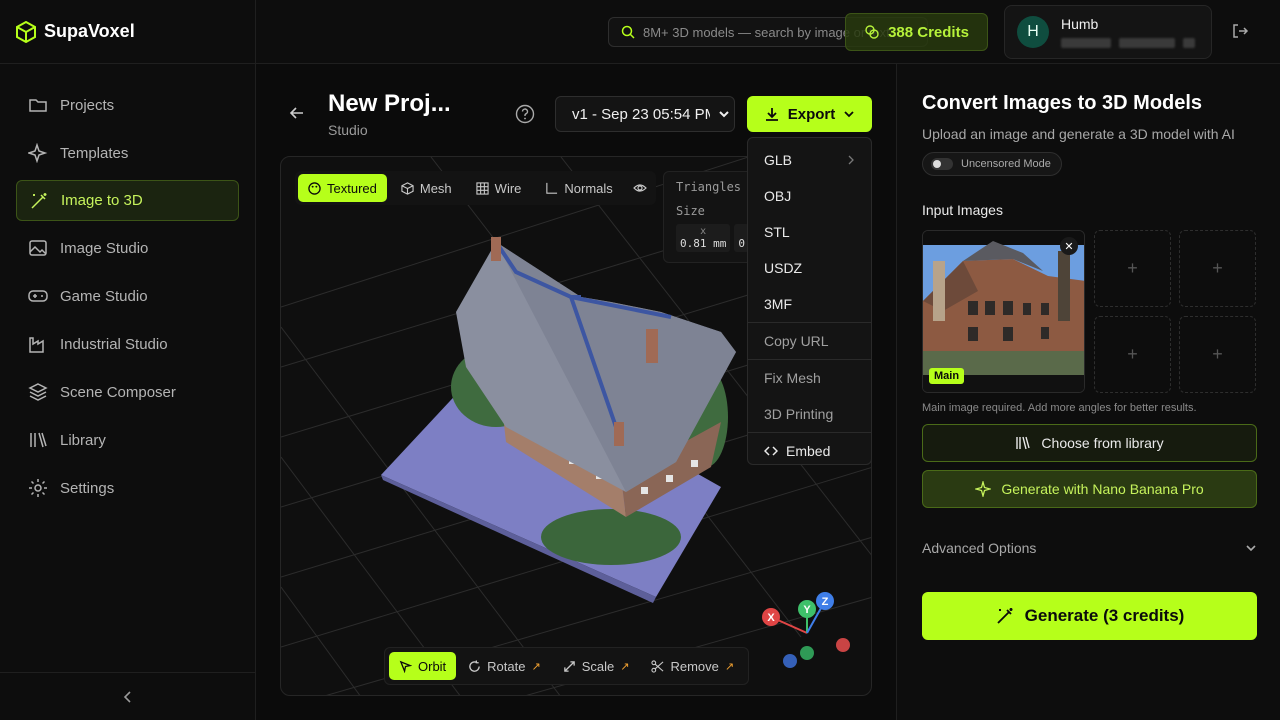 Image resolution: width=1280 pixels, height=720 pixels. What do you see at coordinates (809, 232) in the screenshot?
I see `export-option-stl: STL` at bounding box center [809, 232].